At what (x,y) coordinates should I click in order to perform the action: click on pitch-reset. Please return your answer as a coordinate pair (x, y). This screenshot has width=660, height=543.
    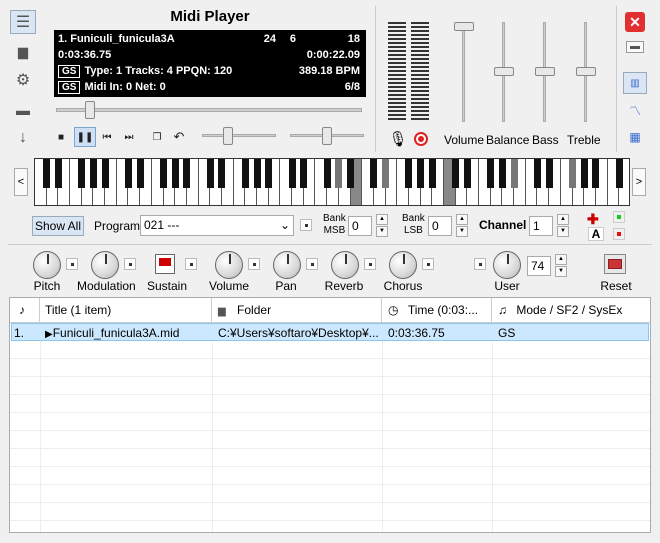
    Looking at the image, I should click on (72, 264).